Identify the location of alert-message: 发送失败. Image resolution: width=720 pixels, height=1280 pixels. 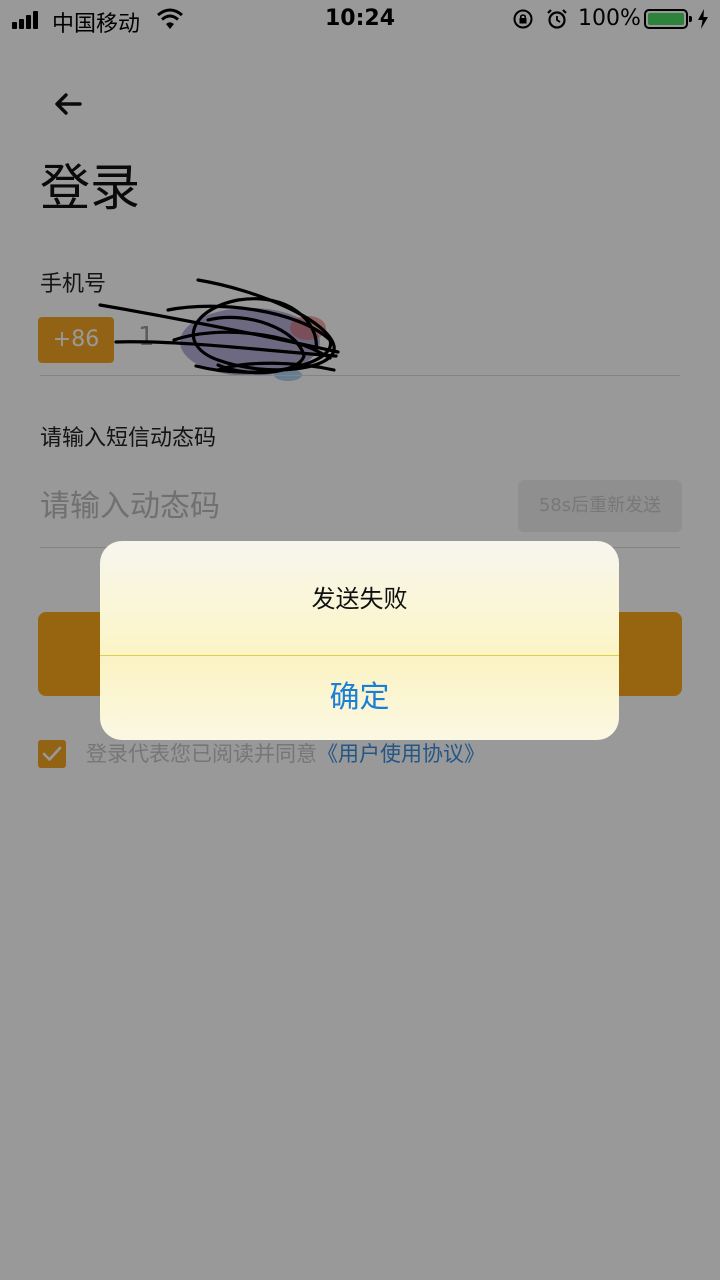
(359, 599).